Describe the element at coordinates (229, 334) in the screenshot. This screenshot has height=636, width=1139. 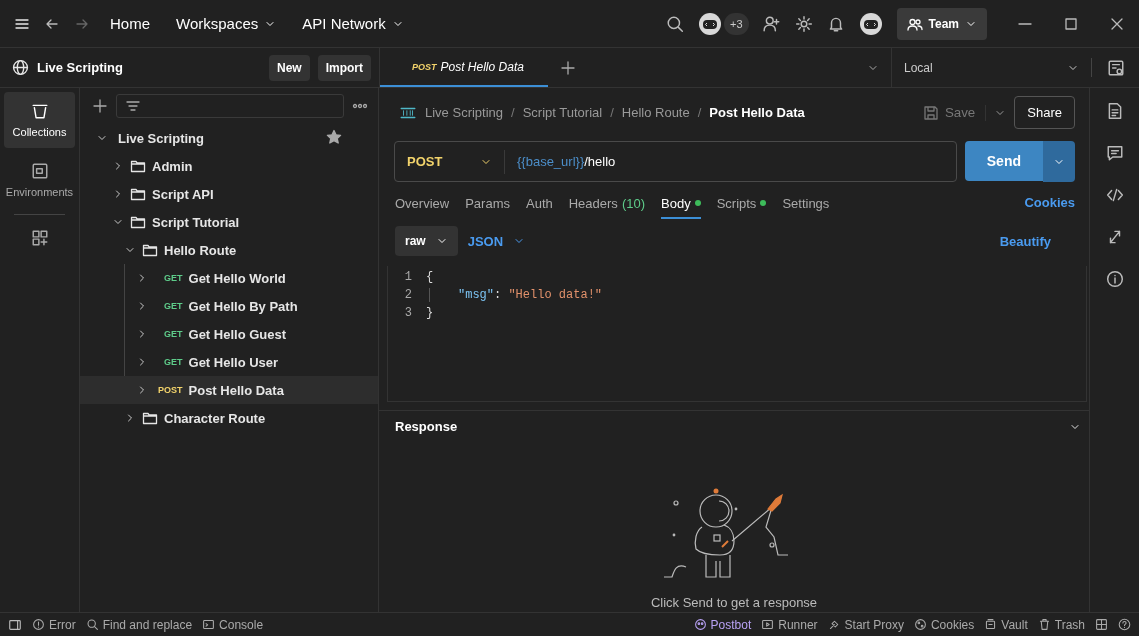
I see `request-item: GET Get Hello Guest` at that location.